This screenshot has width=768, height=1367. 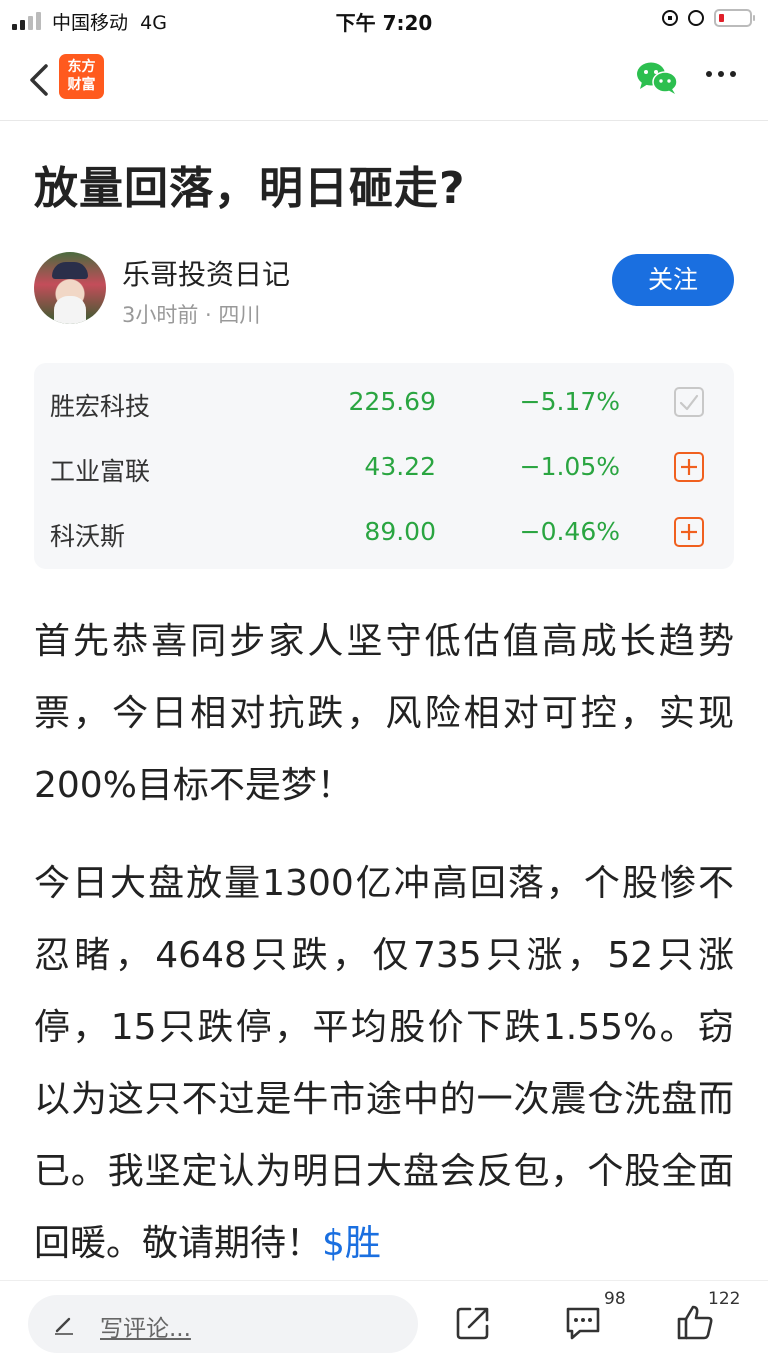 I want to click on stock-name: 工业富联, so click(x=100, y=471).